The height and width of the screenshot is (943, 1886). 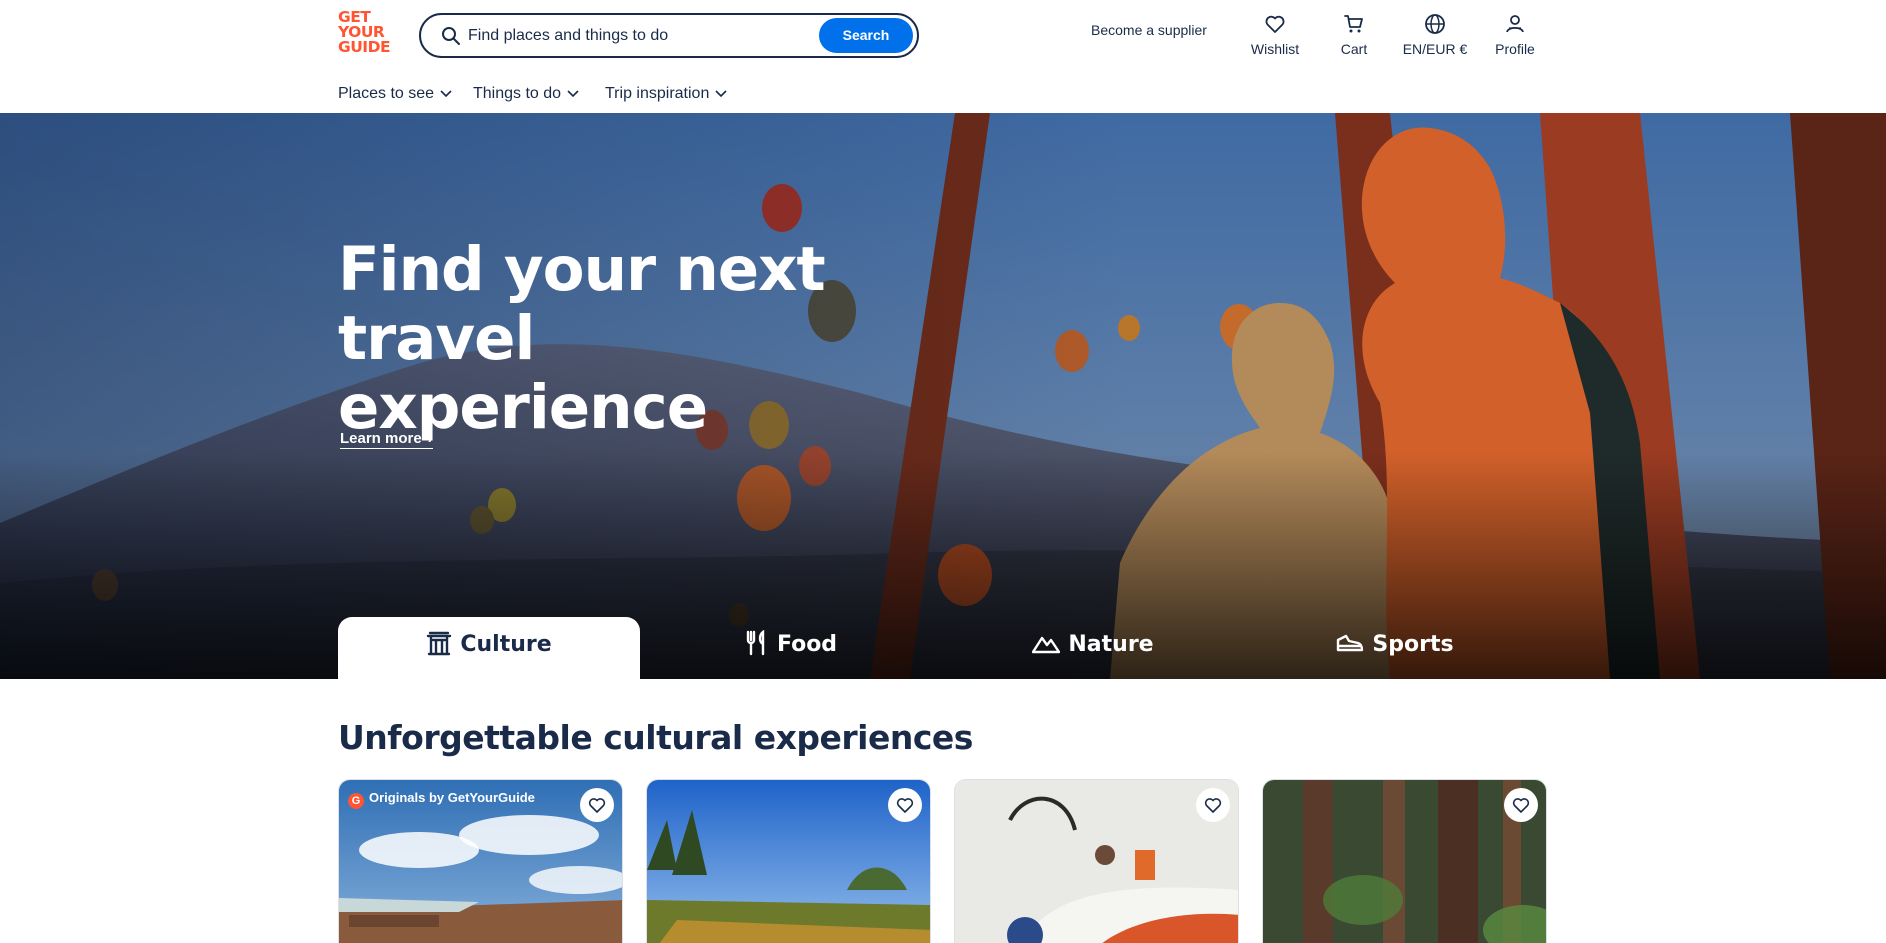 I want to click on learn-more-link: Learn more ›, so click(x=386, y=439).